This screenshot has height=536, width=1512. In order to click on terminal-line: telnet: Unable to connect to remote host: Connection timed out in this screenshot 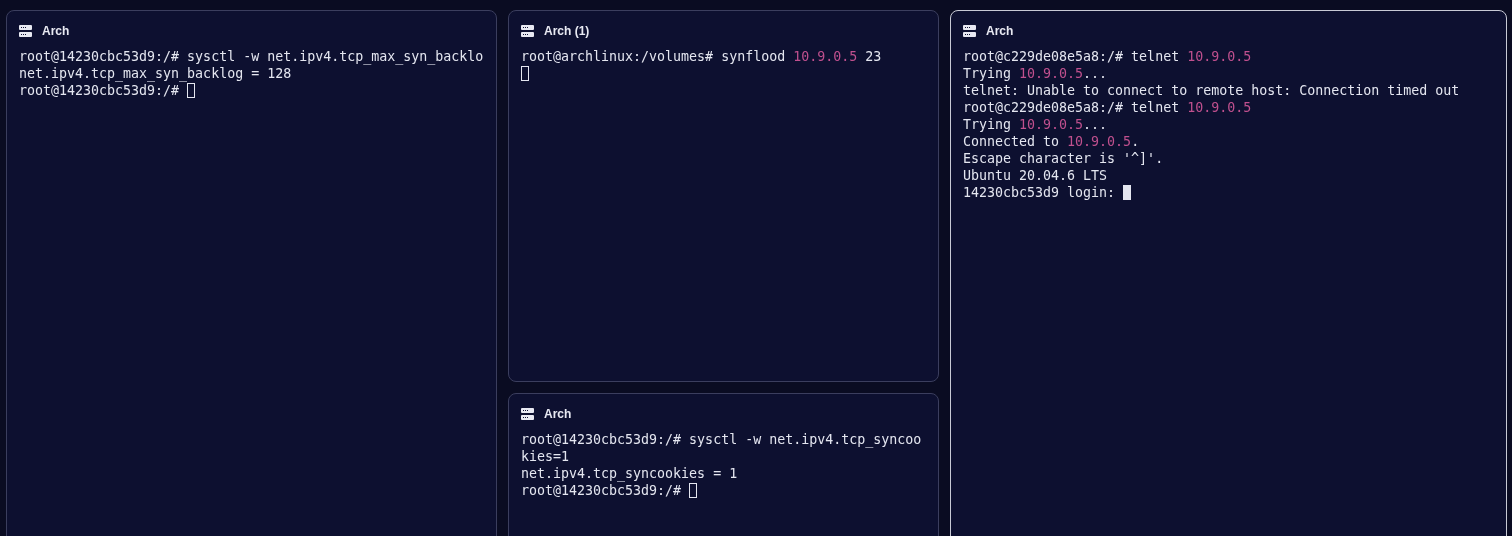, I will do `click(1212, 90)`.